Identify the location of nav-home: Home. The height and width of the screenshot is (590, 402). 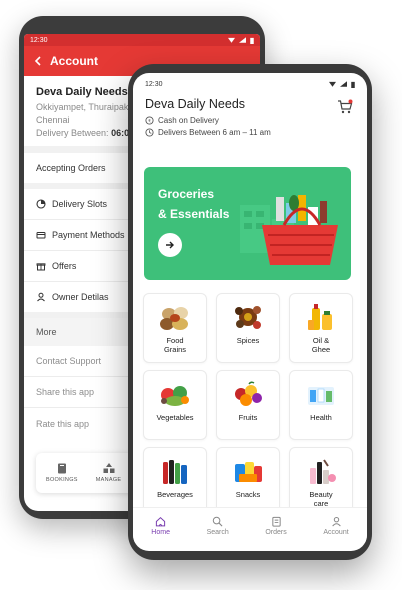
(160, 526).